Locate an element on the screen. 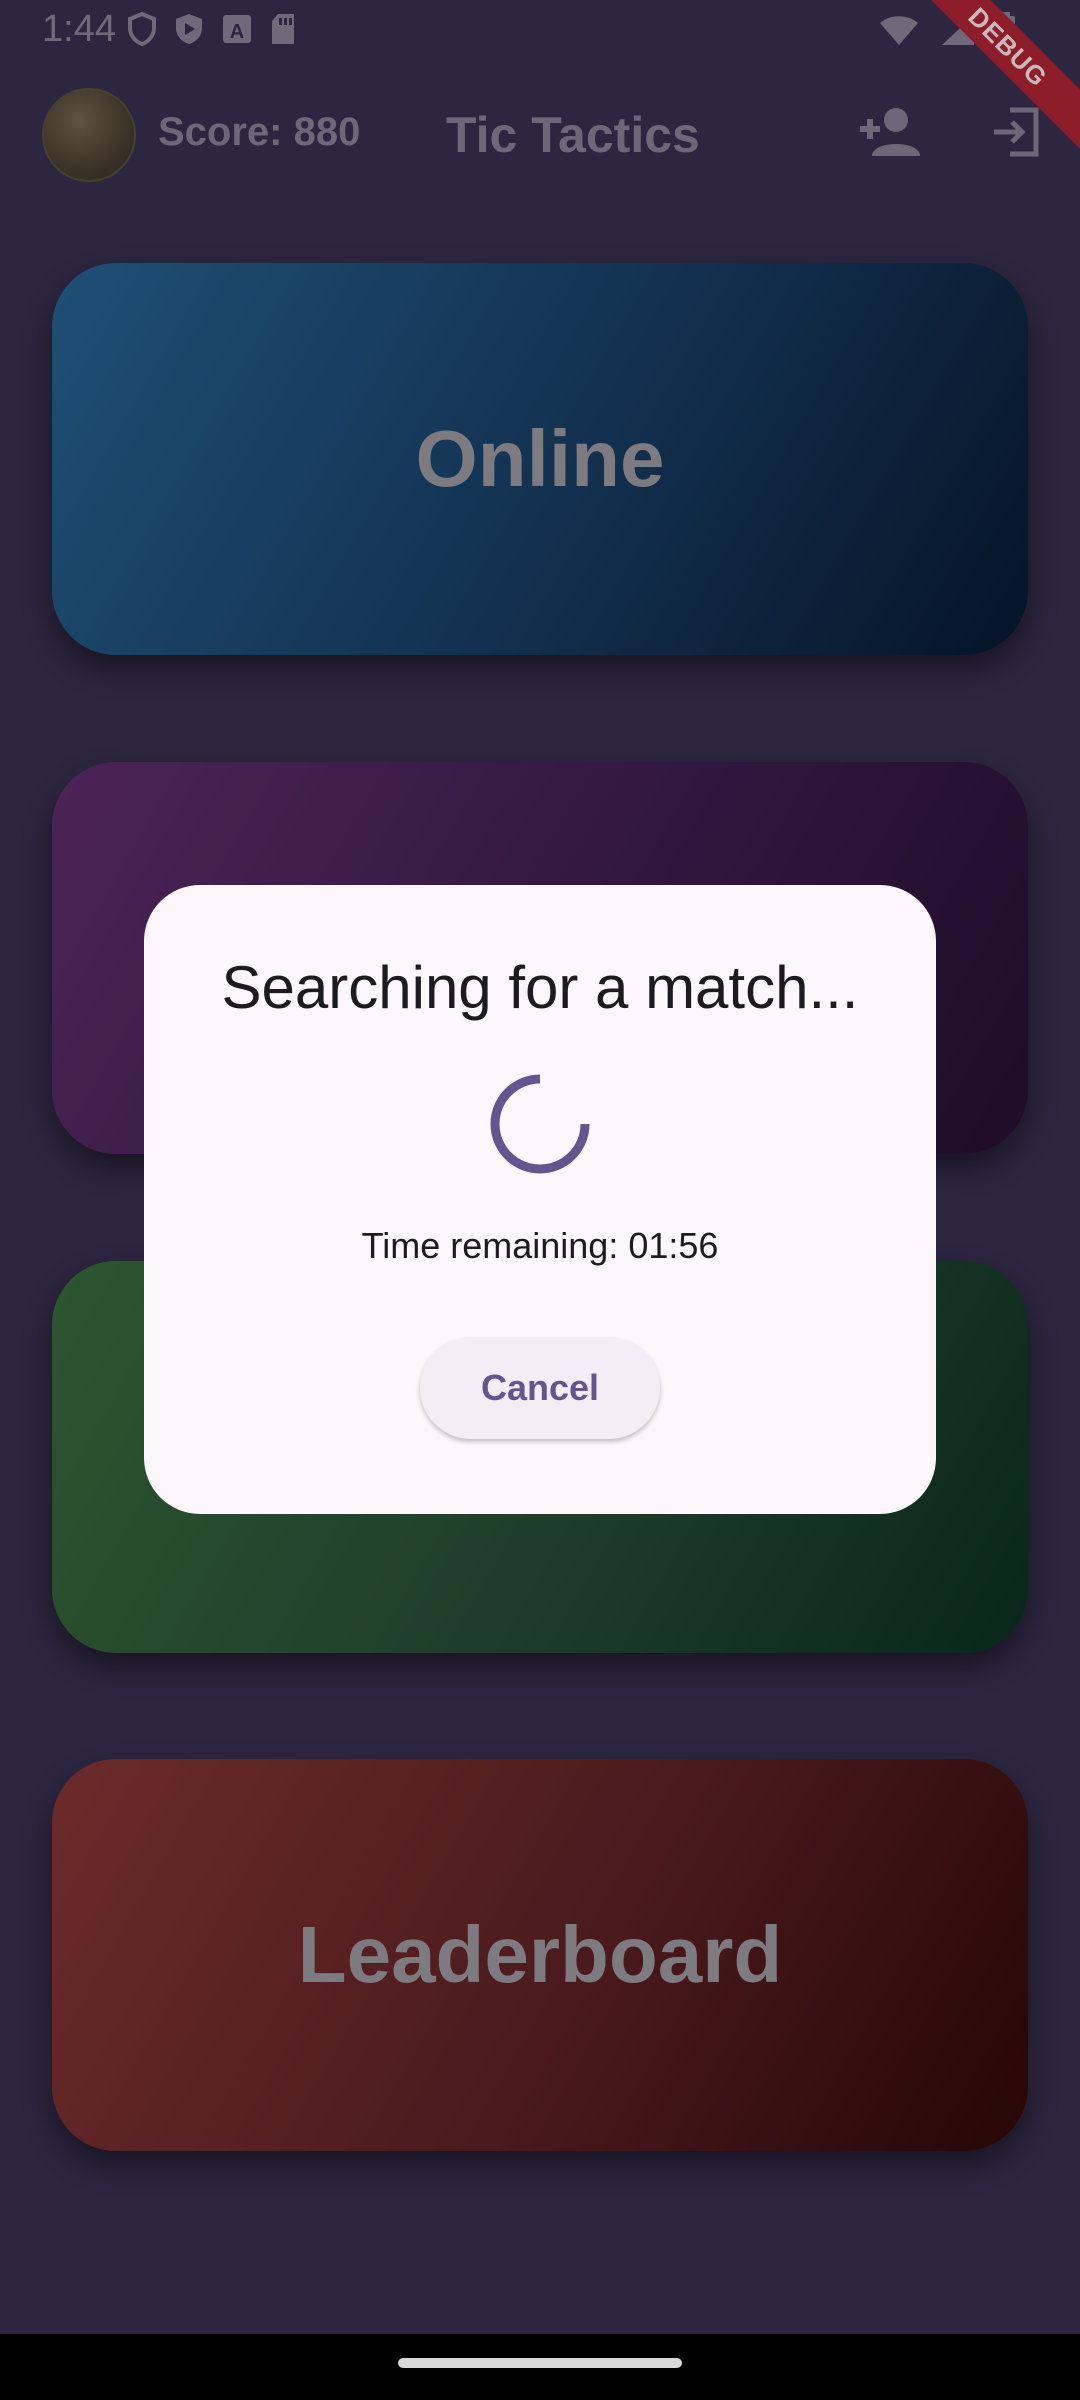 This screenshot has height=2400, width=1080. svg-text: A is located at coordinates (237, 32).